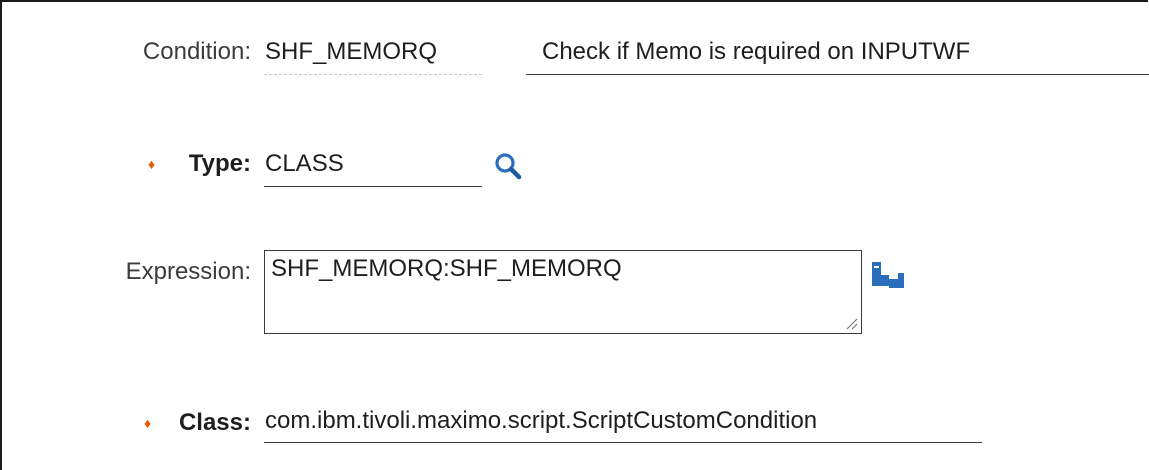 The width and height of the screenshot is (1149, 470). I want to click on expression-label: Expression:, so click(188, 271).